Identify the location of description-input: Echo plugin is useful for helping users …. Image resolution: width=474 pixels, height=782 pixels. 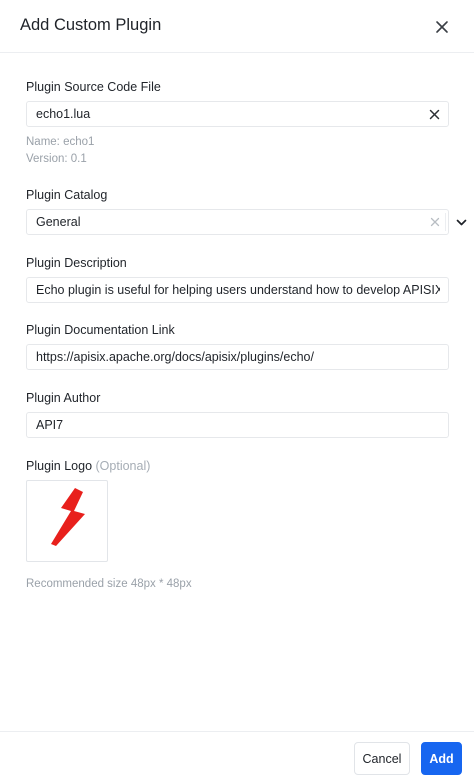
(237, 290).